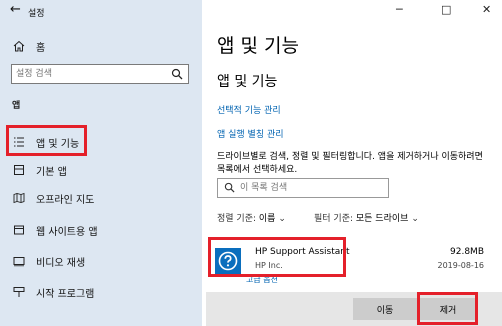  I want to click on sort-dropdown: 정렬 기준: 이름 ⌄, so click(251, 217).